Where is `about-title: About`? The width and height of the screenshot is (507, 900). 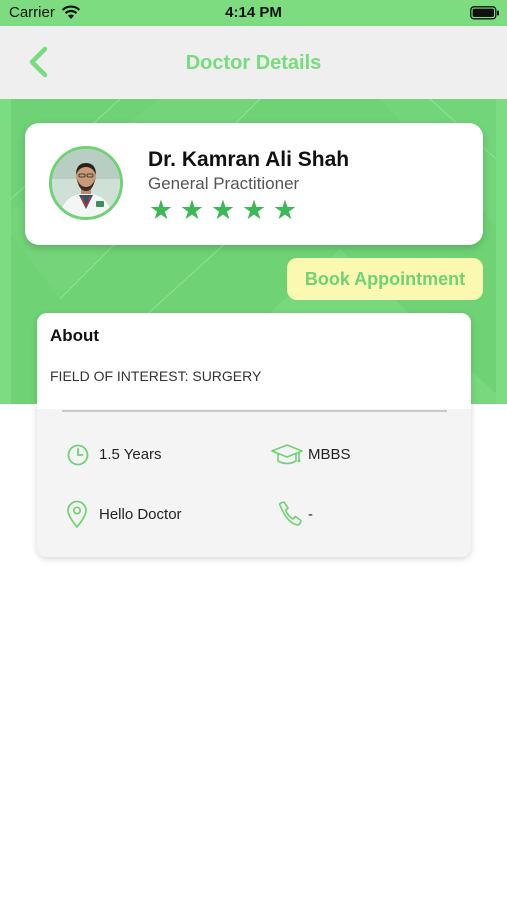 about-title: About is located at coordinates (75, 335).